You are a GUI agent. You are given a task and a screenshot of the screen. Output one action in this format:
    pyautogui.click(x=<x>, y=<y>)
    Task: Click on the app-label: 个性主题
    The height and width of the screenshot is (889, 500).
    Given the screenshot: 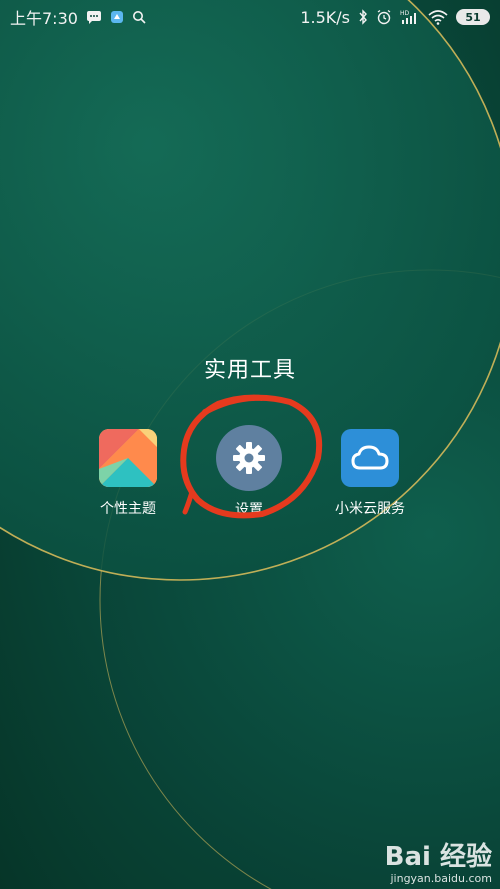 What is the action you would take?
    pyautogui.click(x=128, y=509)
    